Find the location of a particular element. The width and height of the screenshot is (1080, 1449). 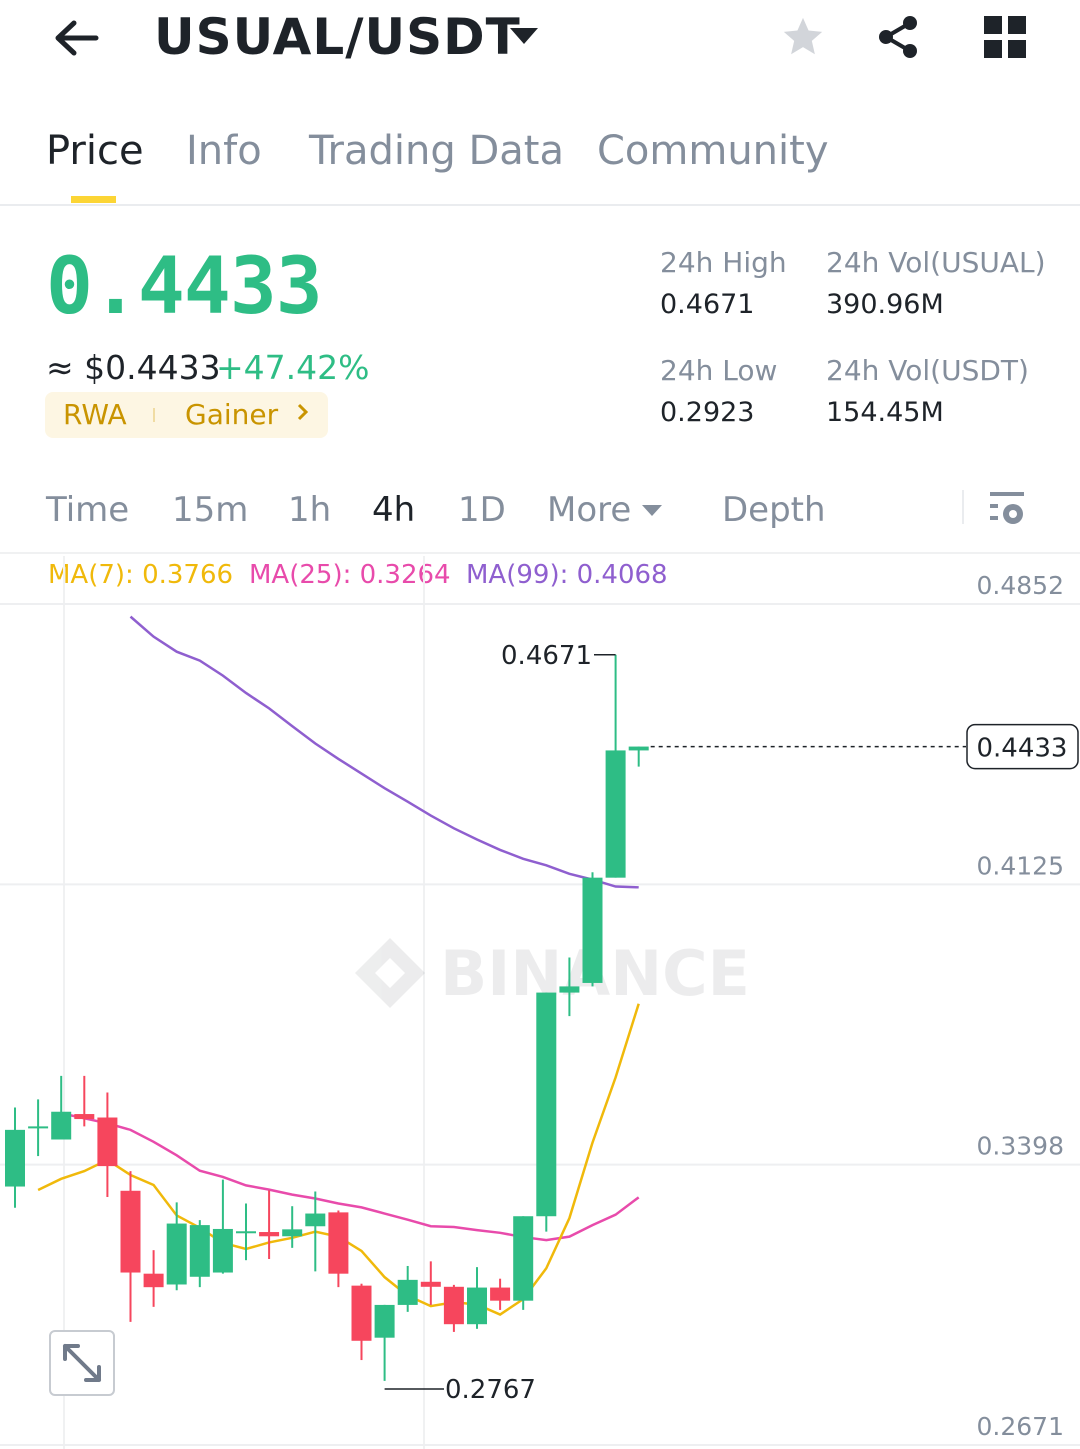

stat-24h-high: 0.4671 is located at coordinates (707, 304).